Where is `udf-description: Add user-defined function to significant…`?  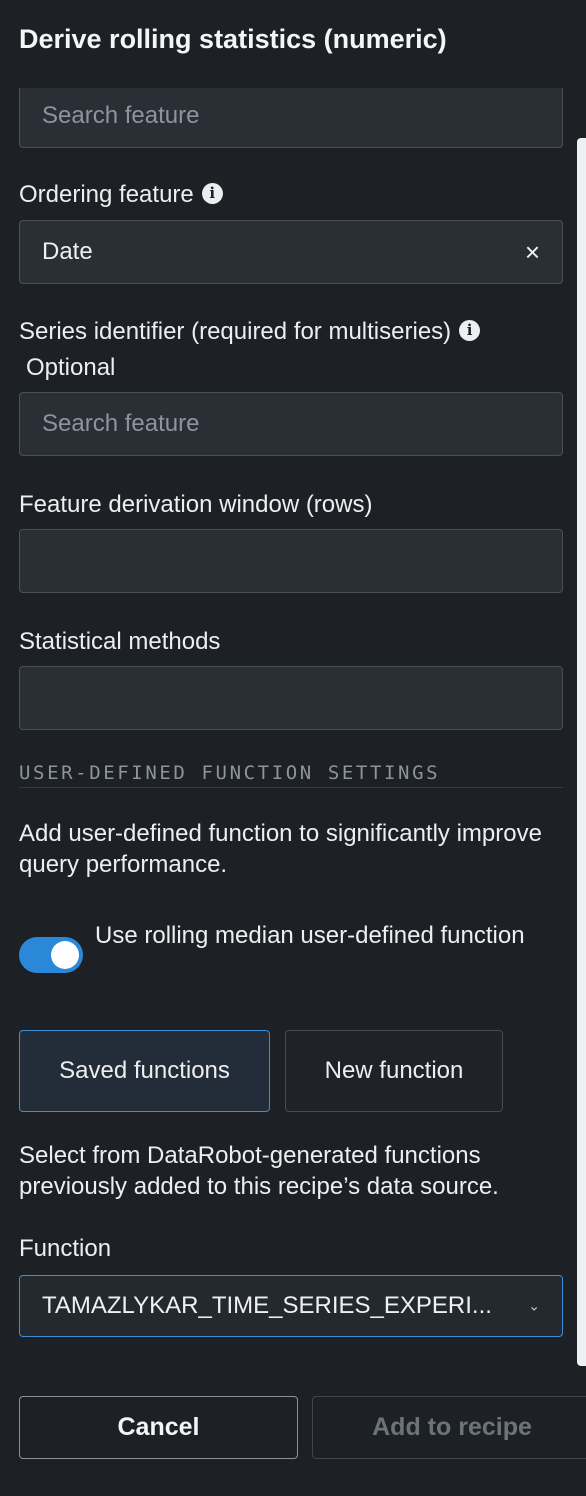 udf-description: Add user-defined function to significant… is located at coordinates (280, 849).